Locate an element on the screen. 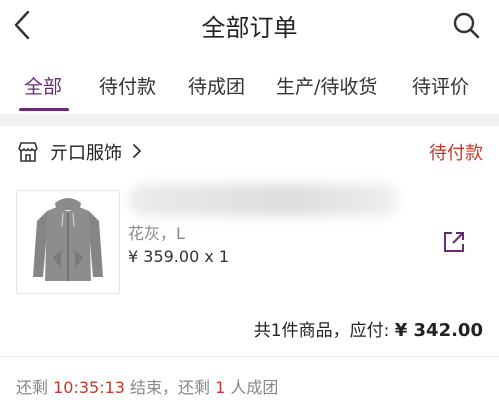 The height and width of the screenshot is (419, 499). order-total: 共1件商品，应付: ¥ 342.00 is located at coordinates (368, 328).